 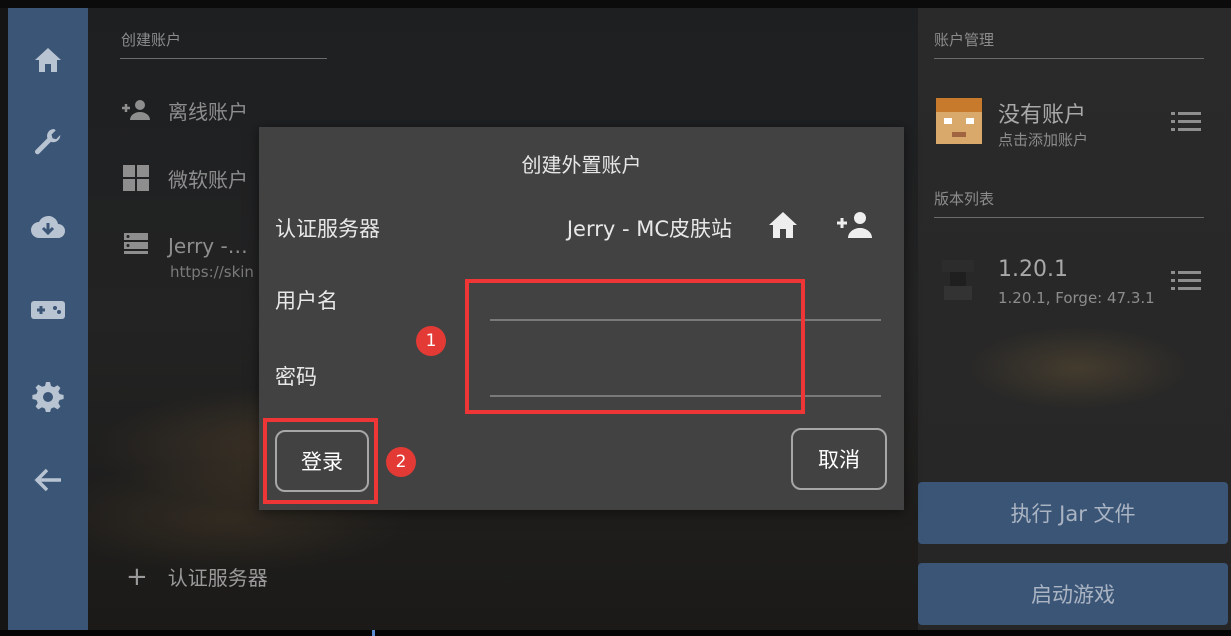 What do you see at coordinates (48, 310) in the screenshot?
I see `gamepad-icon` at bounding box center [48, 310].